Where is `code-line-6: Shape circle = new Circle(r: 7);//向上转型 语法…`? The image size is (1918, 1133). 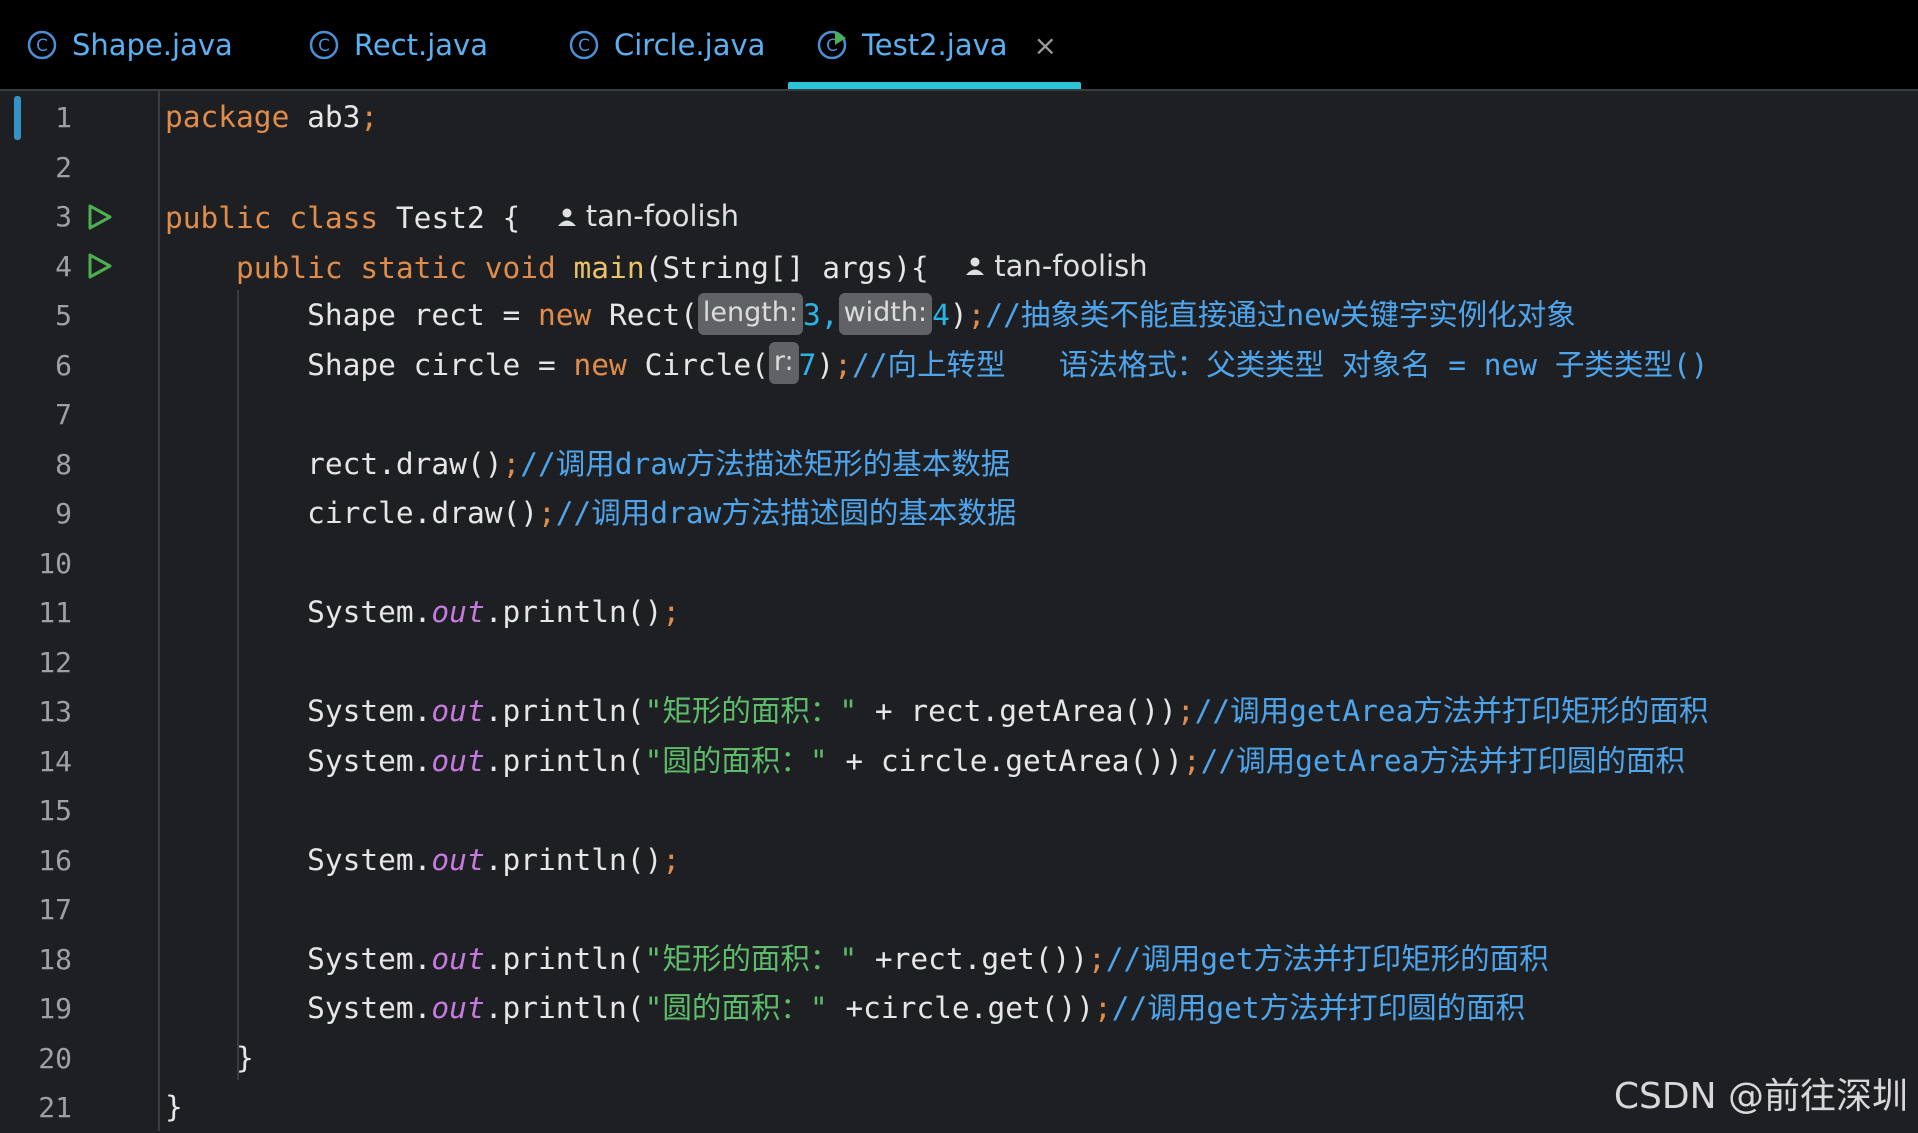 code-line-6: Shape circle = new Circle(r: 7);//向上转型 语法… is located at coordinates (936, 366).